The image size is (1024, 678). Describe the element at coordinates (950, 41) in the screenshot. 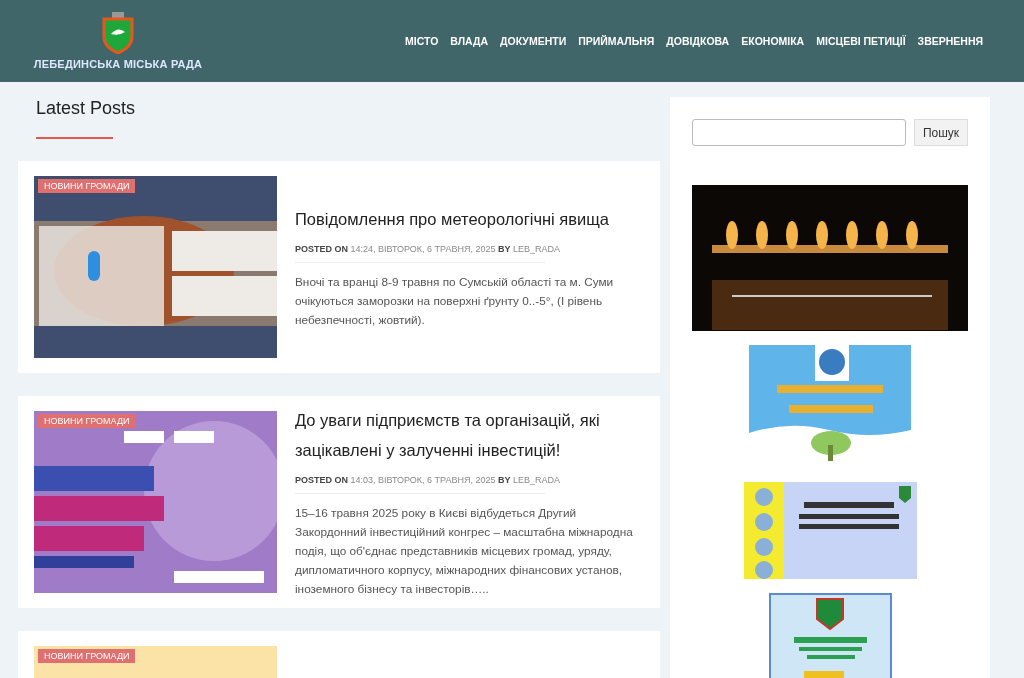

I see `nav-link: ЗВЕРНЕННЯ` at that location.